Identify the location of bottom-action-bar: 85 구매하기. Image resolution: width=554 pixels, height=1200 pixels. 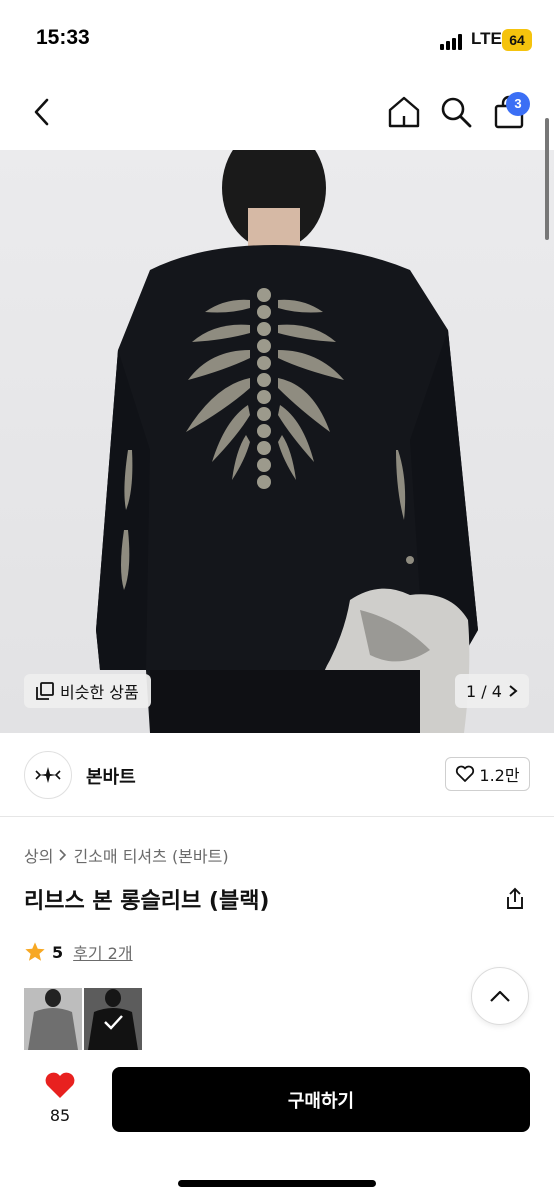
(277, 1125).